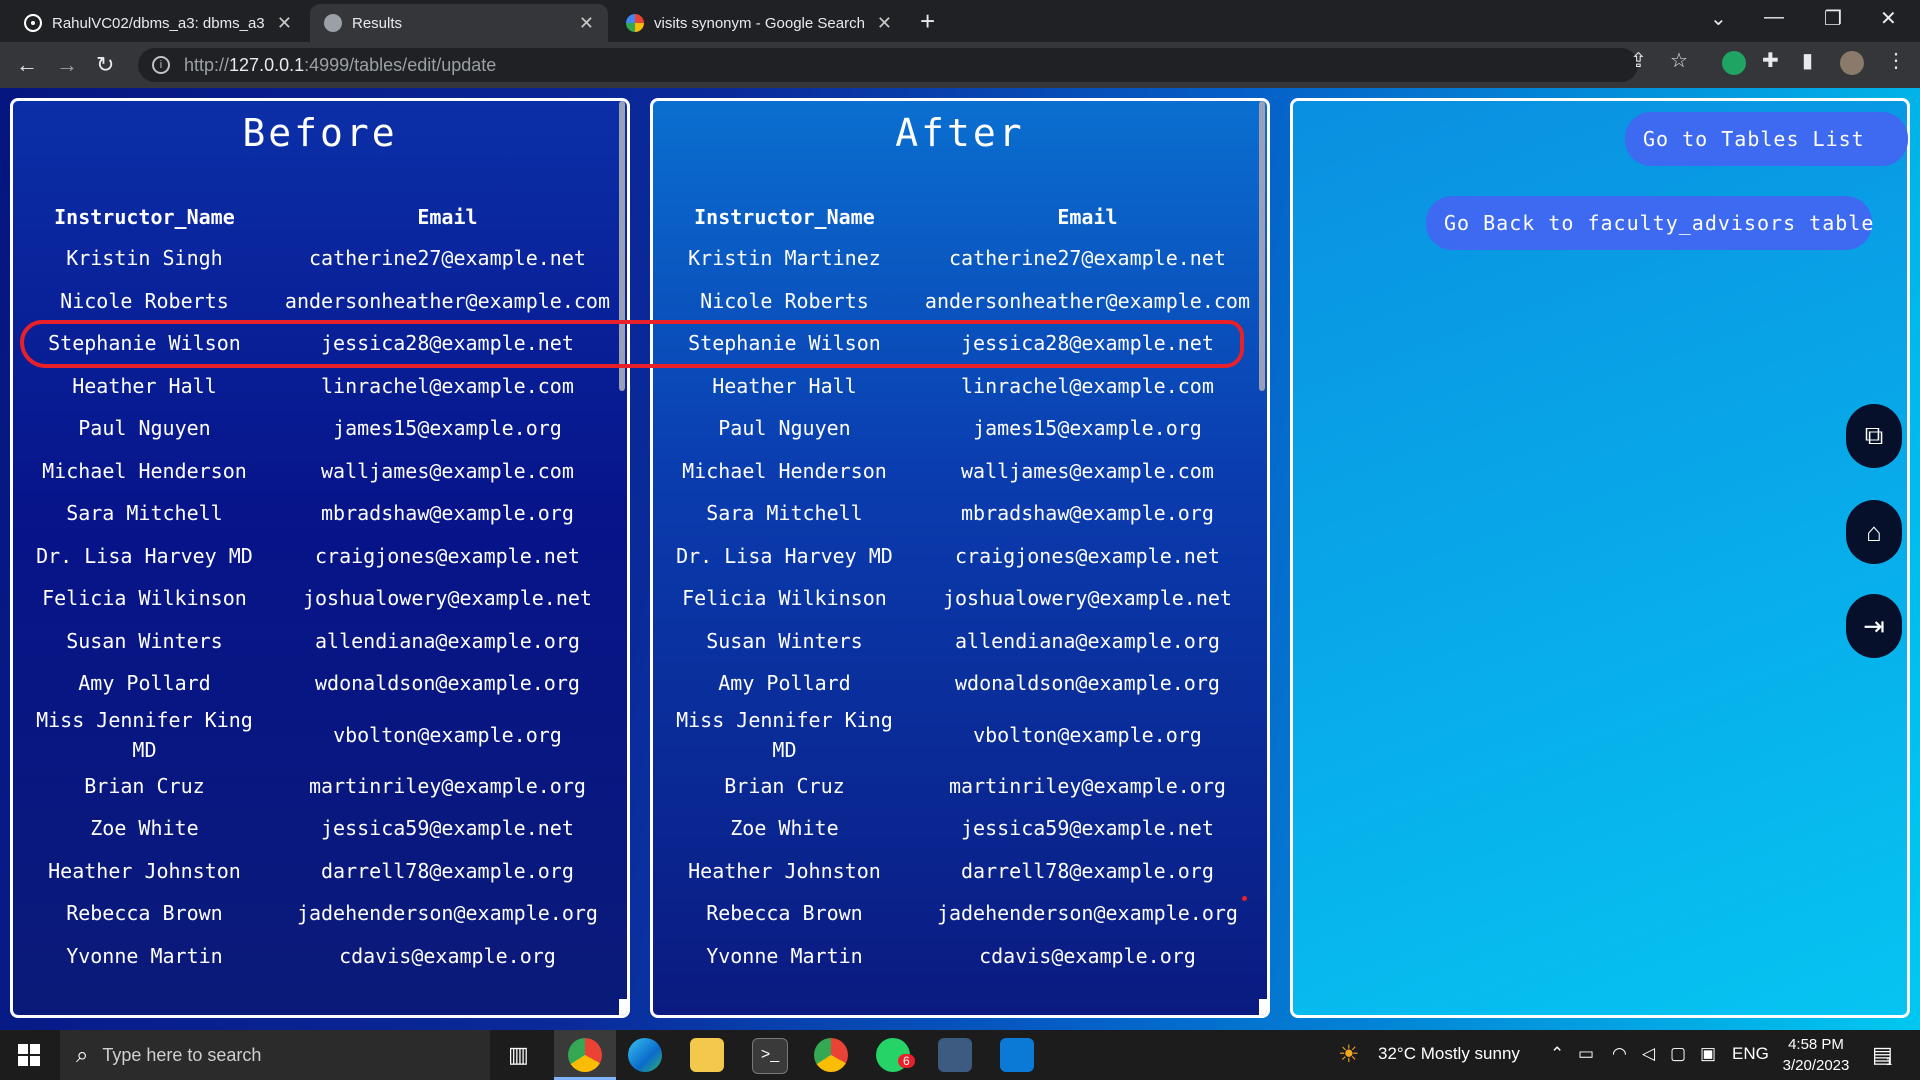 The height and width of the screenshot is (1080, 1920). What do you see at coordinates (1649, 223) in the screenshot?
I see `go-back-to-table-button: Go Back to faculty_advisors table` at bounding box center [1649, 223].